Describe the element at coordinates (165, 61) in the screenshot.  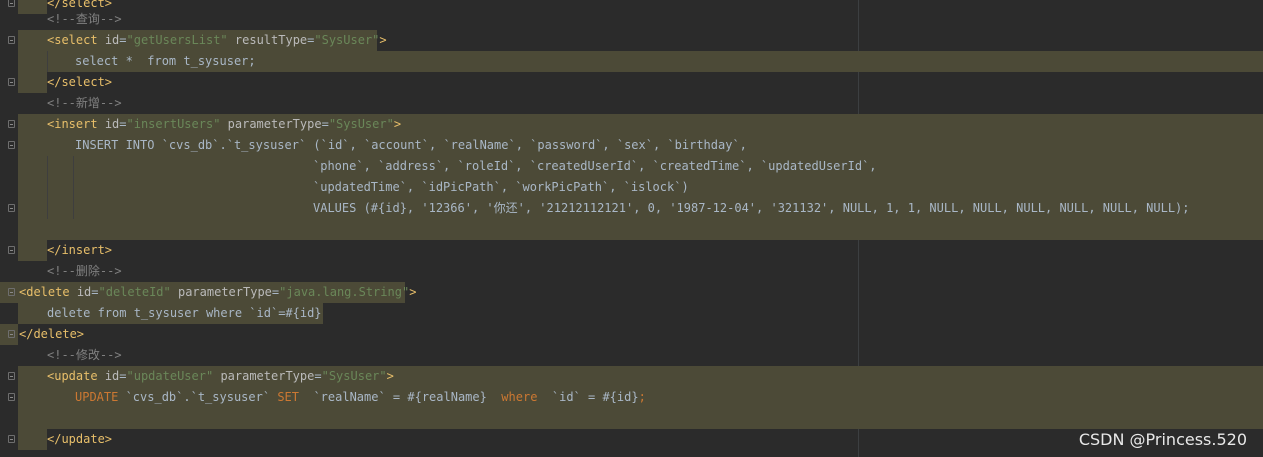
I see `code-text: select * from t_sysuser;` at that location.